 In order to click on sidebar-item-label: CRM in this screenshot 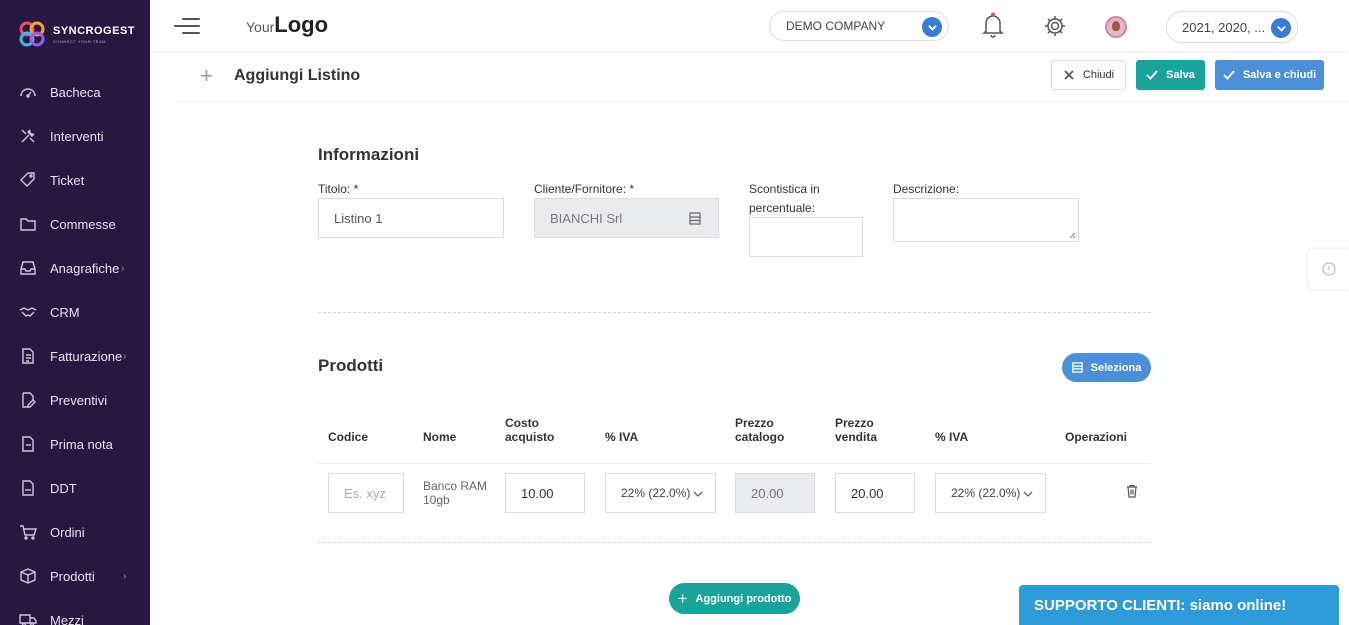, I will do `click(65, 312)`.